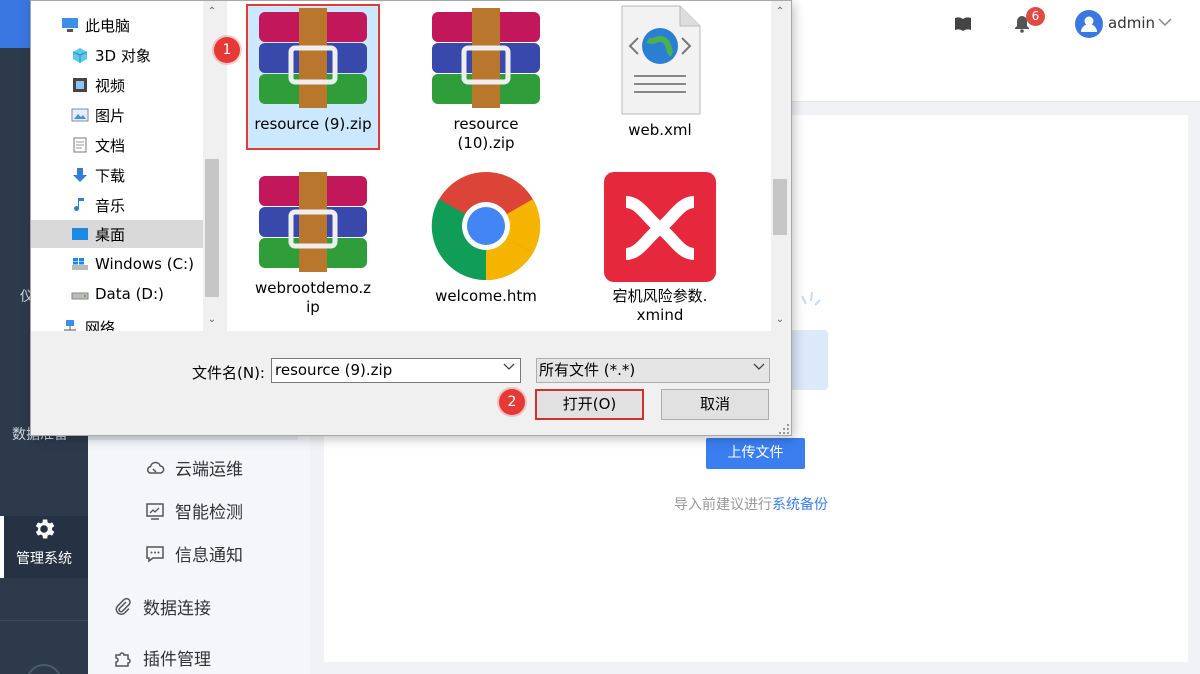  What do you see at coordinates (963, 24) in the screenshot?
I see `book-icon` at bounding box center [963, 24].